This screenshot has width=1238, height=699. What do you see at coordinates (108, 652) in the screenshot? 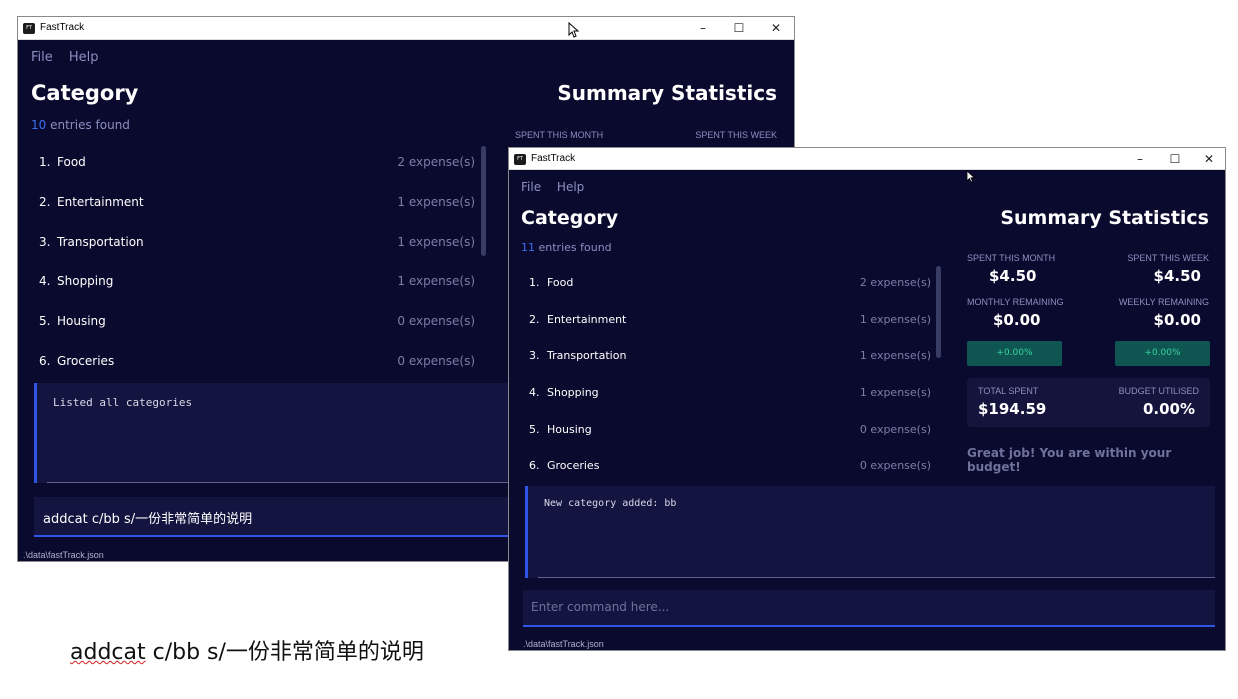
I see `caption-command-word: addcat` at bounding box center [108, 652].